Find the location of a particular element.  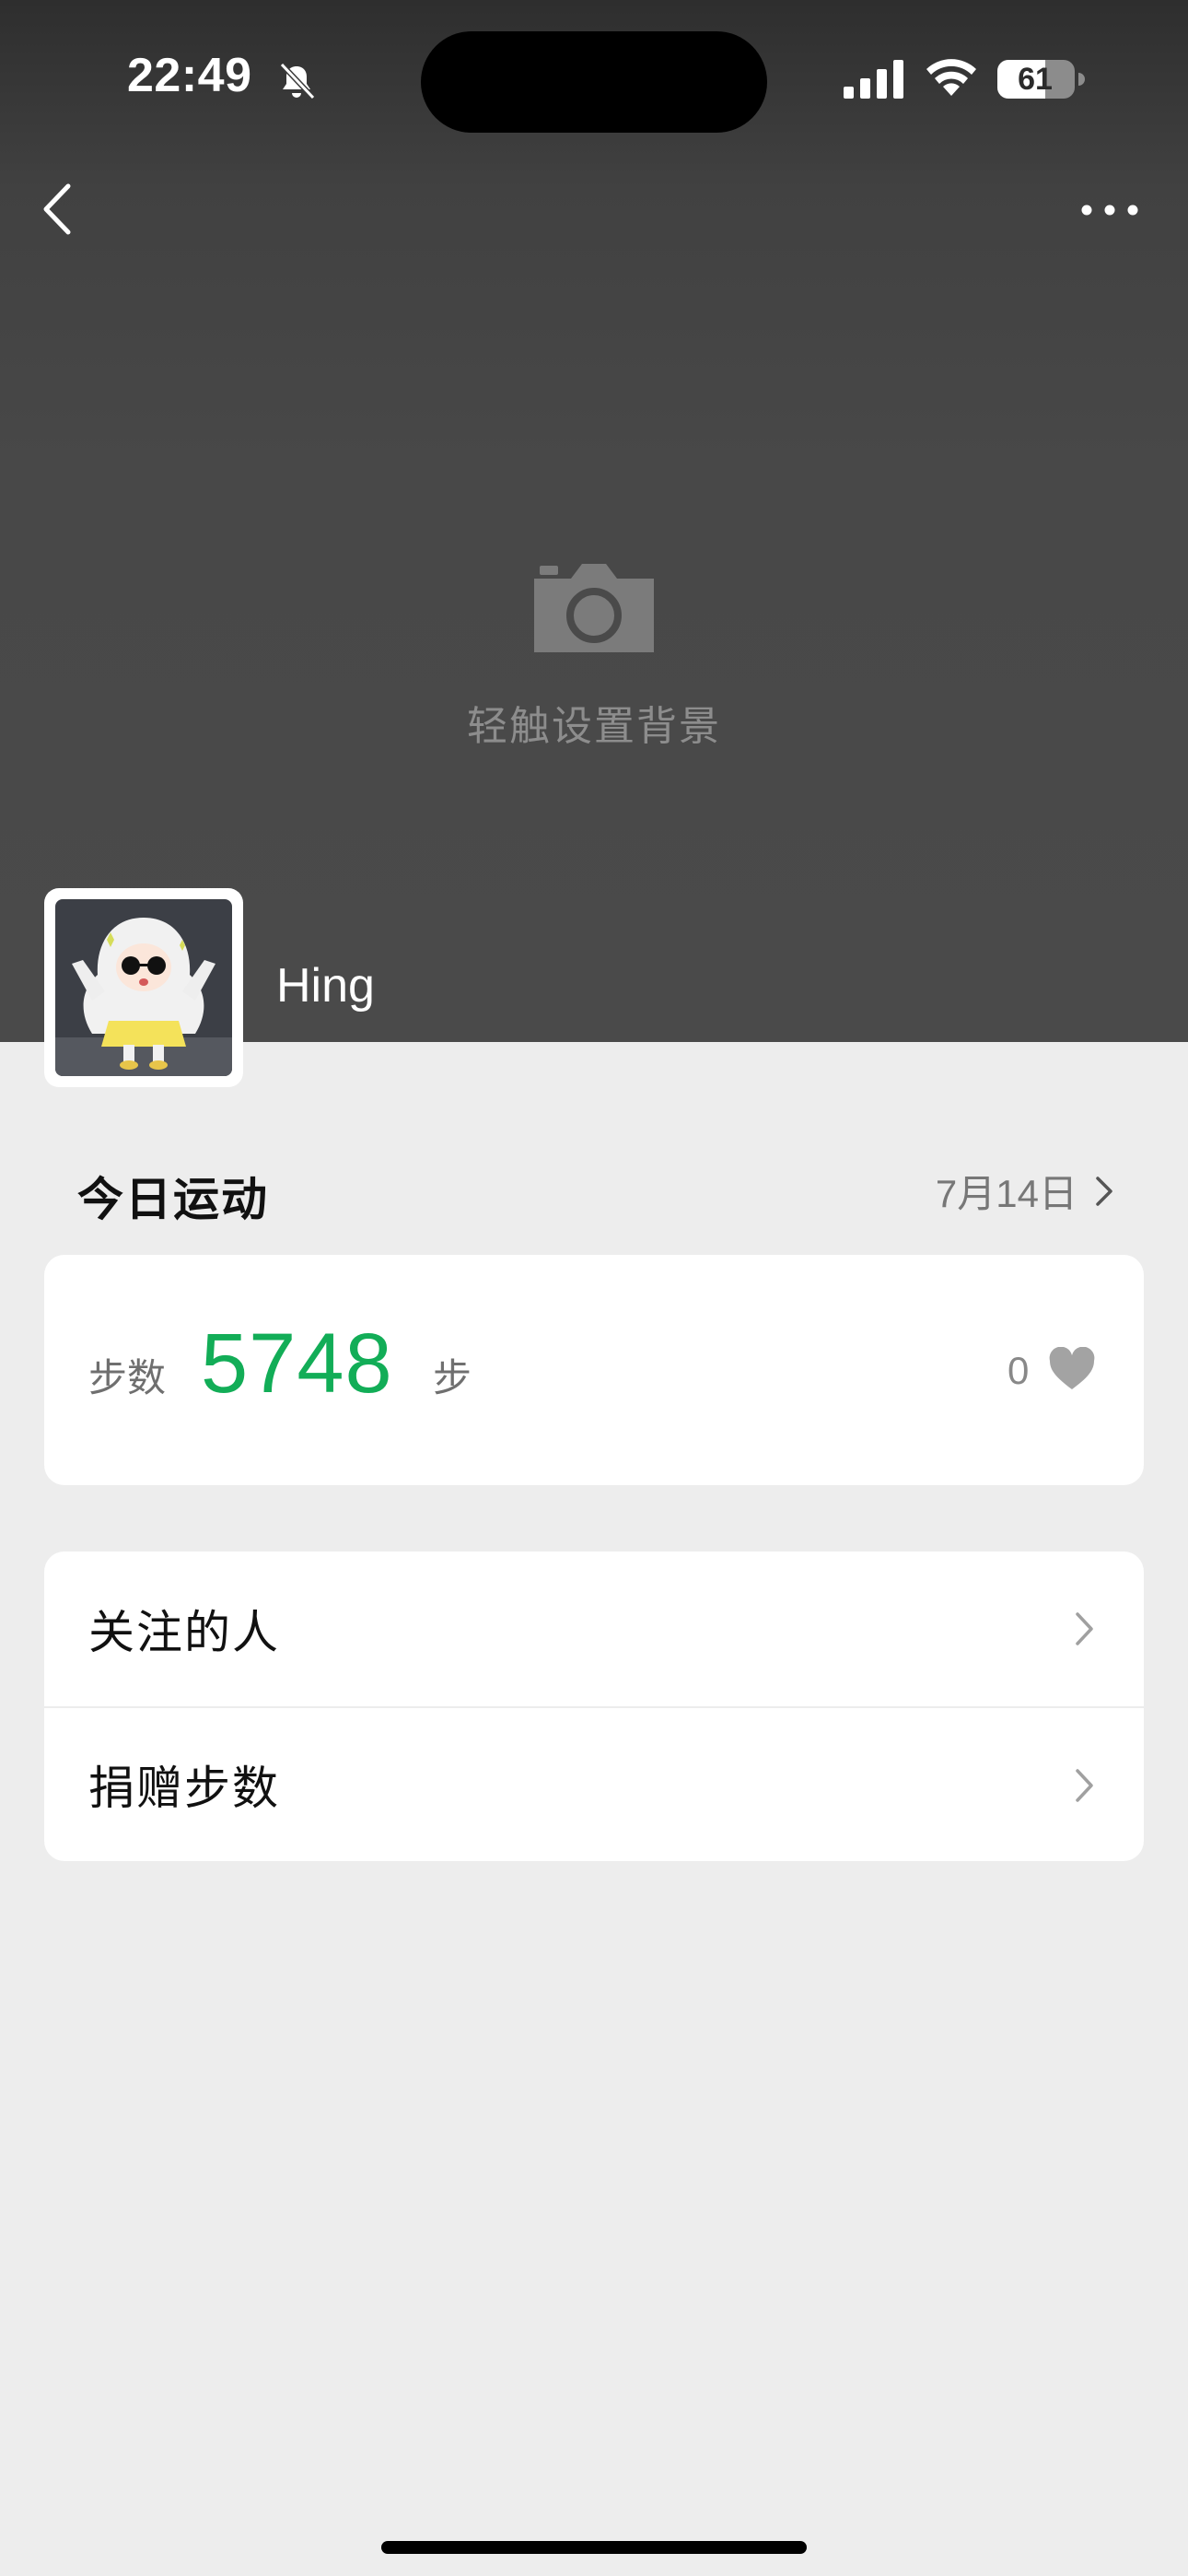

steps-unit: 步 is located at coordinates (452, 1377).